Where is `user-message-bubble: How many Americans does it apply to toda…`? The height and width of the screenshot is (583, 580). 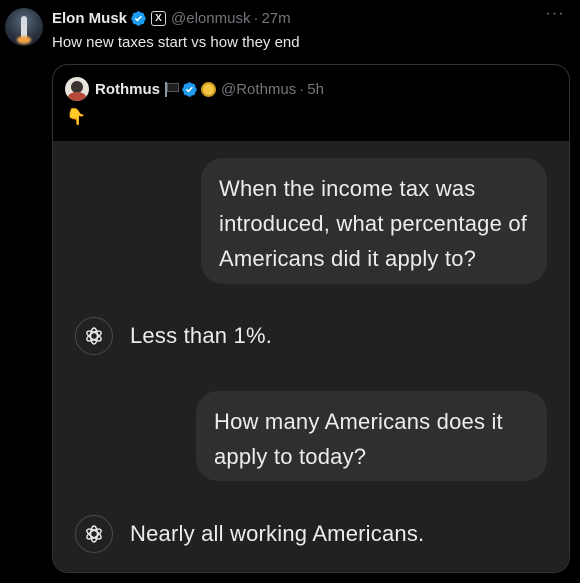 user-message-bubble: How many Americans does it apply to toda… is located at coordinates (371, 436).